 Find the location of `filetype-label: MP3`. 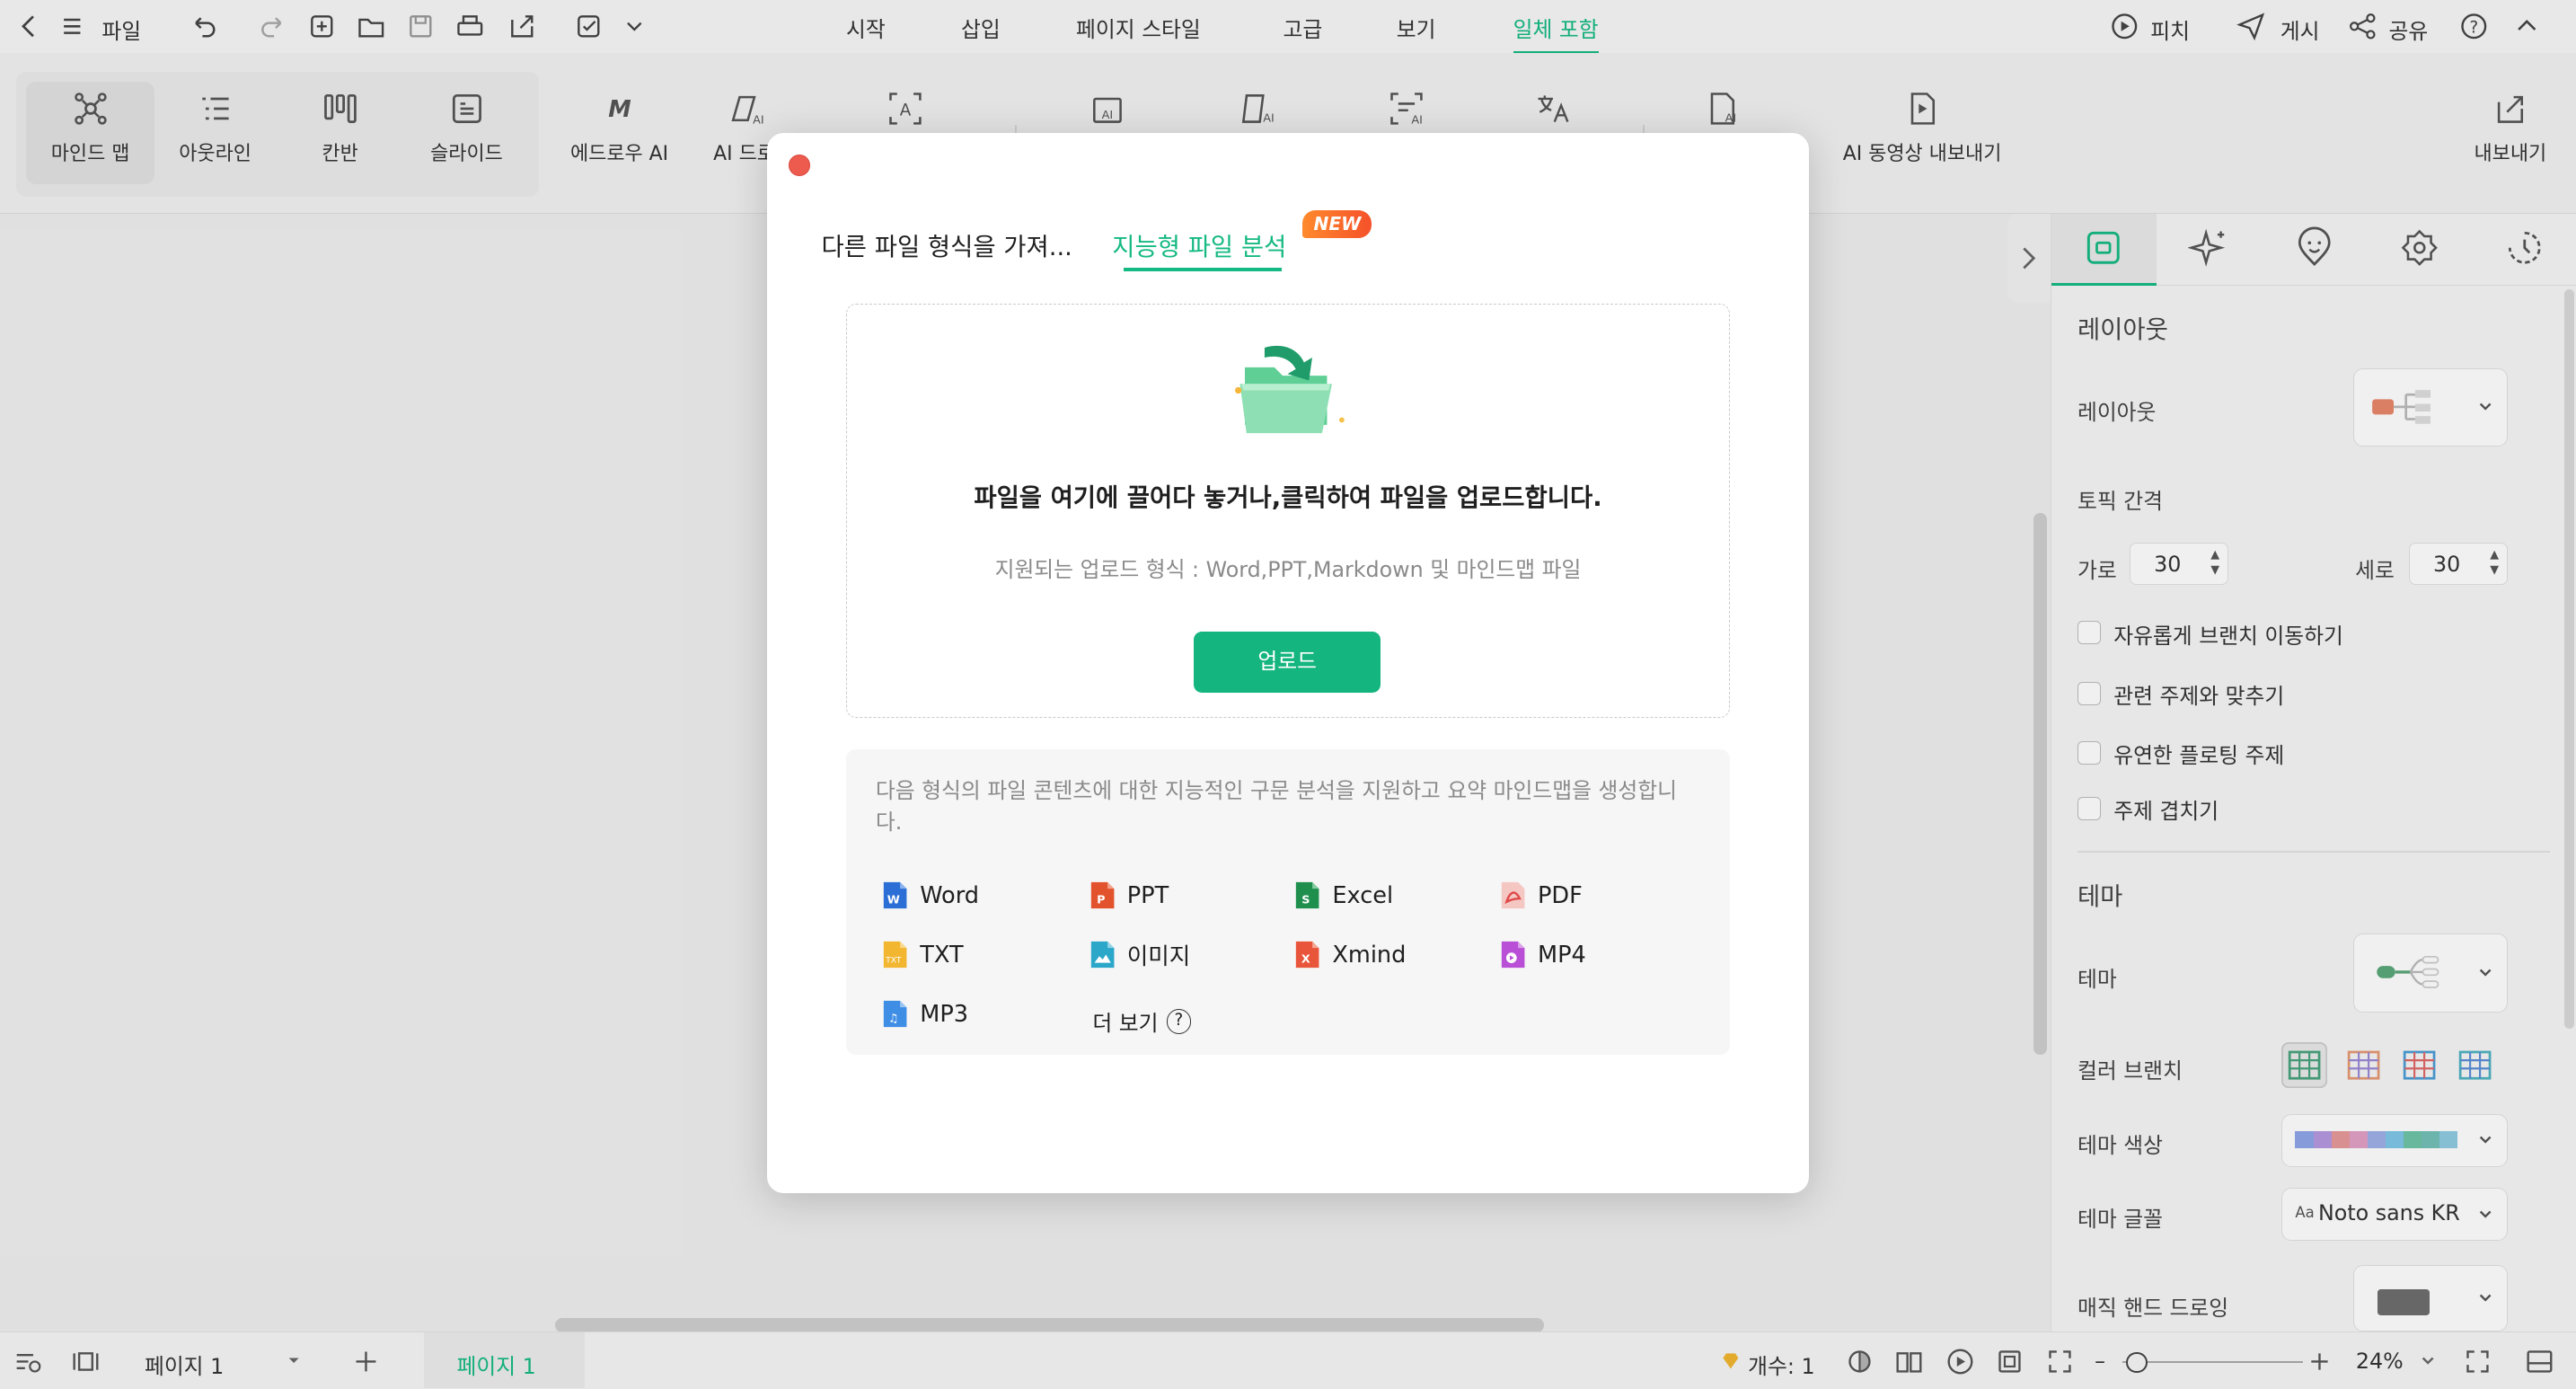

filetype-label: MP3 is located at coordinates (944, 1014).